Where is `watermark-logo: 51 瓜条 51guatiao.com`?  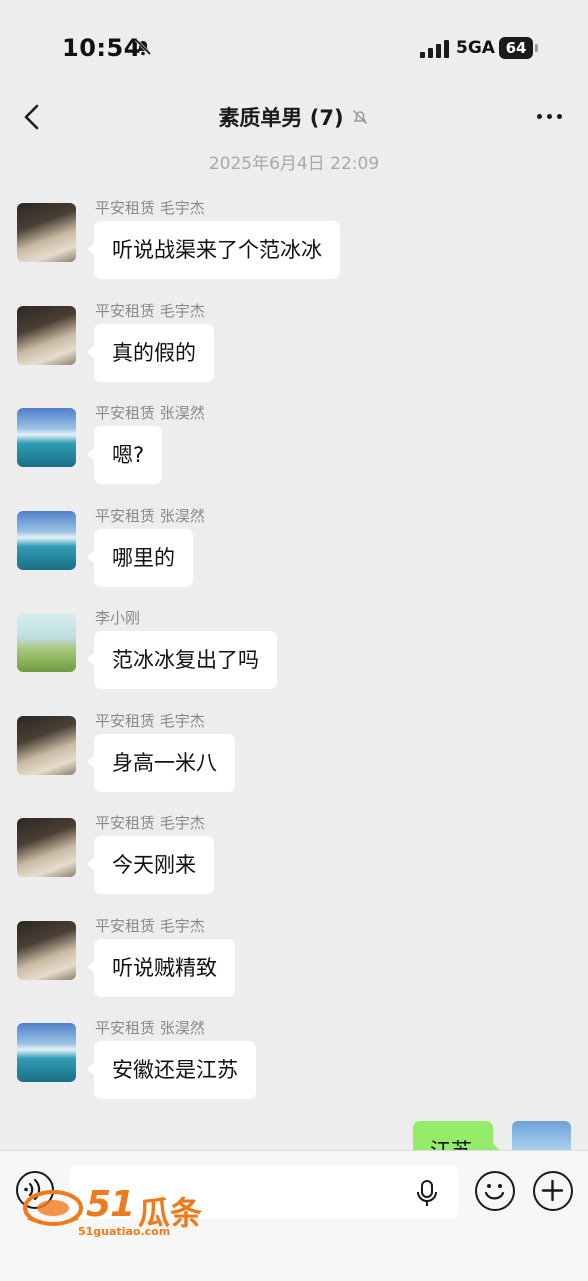
watermark-logo: 51 瓜条 51guatiao.com is located at coordinates (115, 1210).